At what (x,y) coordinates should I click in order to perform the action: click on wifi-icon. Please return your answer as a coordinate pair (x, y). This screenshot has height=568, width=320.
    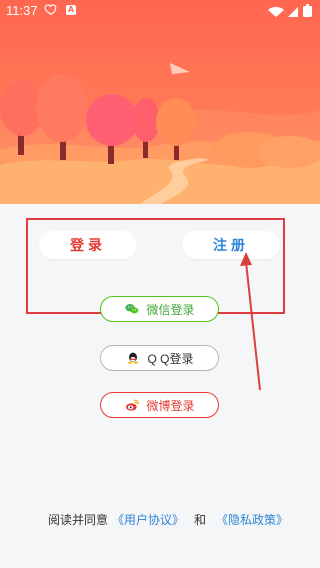
    Looking at the image, I should click on (276, 12).